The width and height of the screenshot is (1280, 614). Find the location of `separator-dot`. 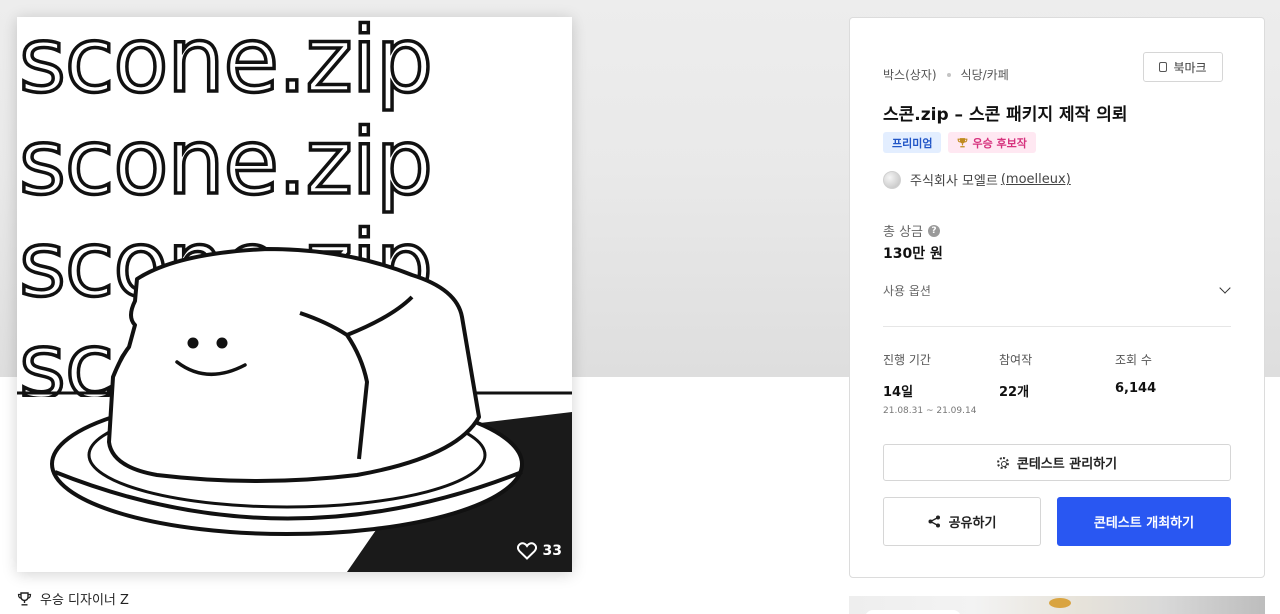

separator-dot is located at coordinates (948, 74).